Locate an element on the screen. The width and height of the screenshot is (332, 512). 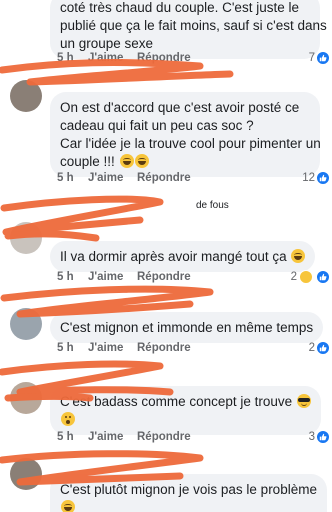
comment-bubble-3: Il va dormir après avoir mangé tout ça is located at coordinates (183, 256).